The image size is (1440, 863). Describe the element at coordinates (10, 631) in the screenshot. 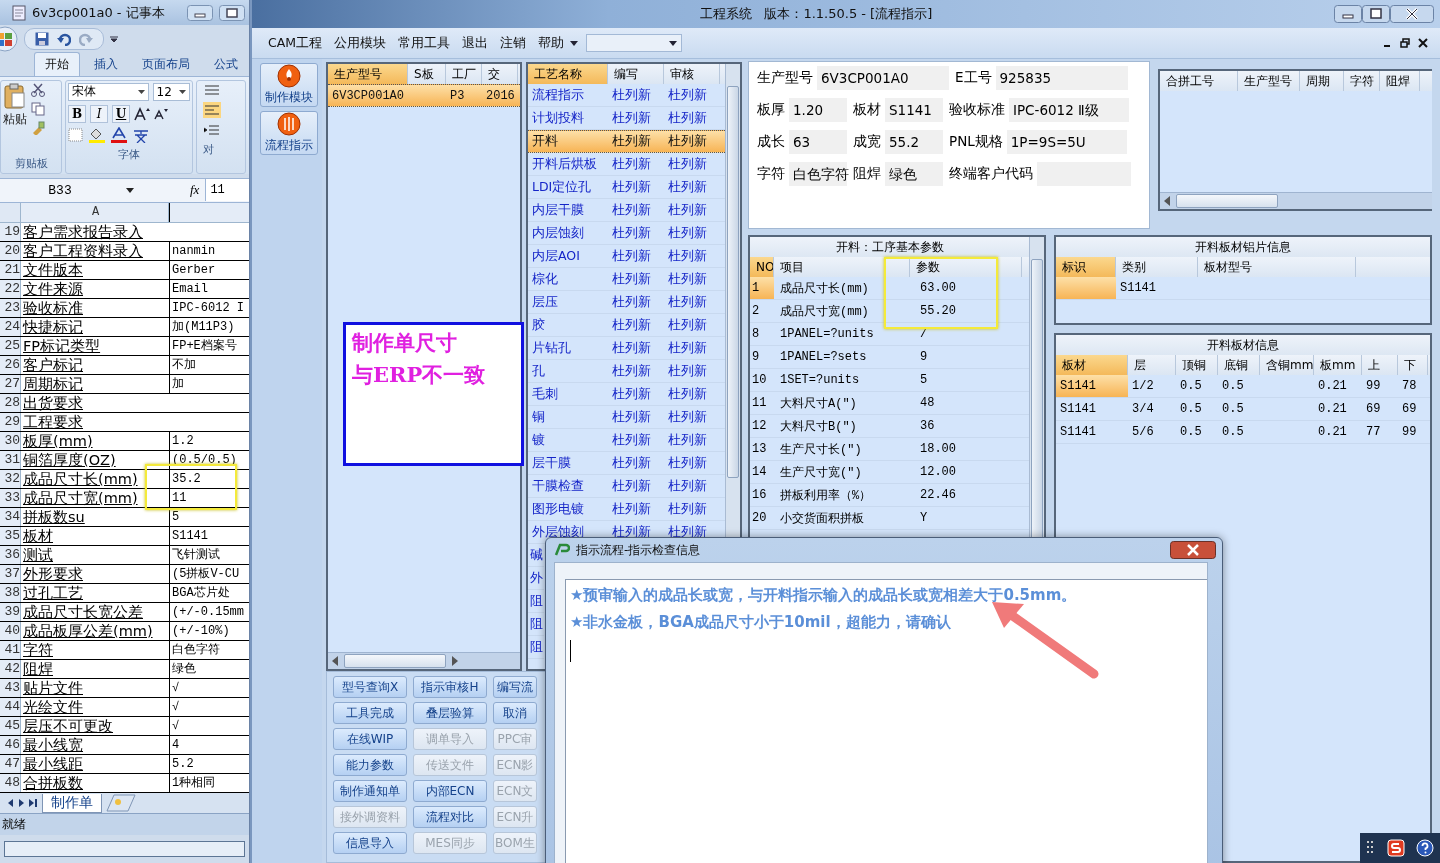

I see `row-number: 40` at that location.